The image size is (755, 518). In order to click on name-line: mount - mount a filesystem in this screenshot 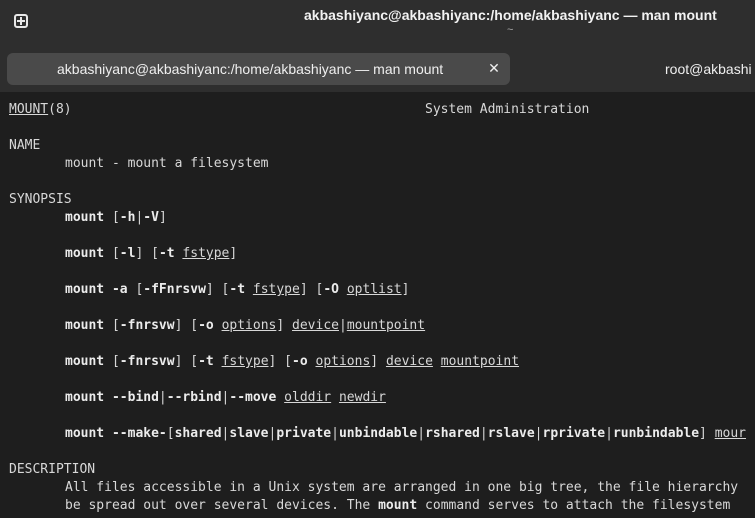, I will do `click(167, 163)`.